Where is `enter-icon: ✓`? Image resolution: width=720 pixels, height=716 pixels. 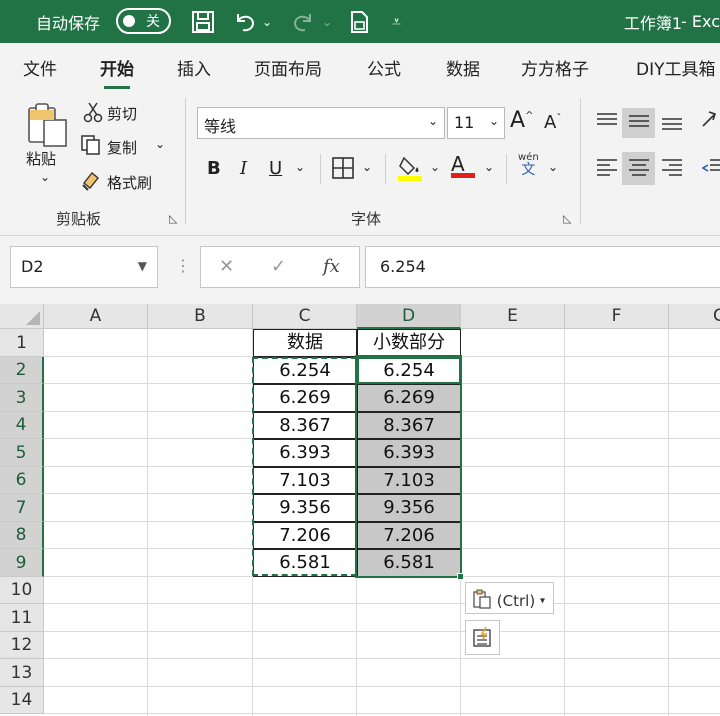 enter-icon: ✓ is located at coordinates (278, 266).